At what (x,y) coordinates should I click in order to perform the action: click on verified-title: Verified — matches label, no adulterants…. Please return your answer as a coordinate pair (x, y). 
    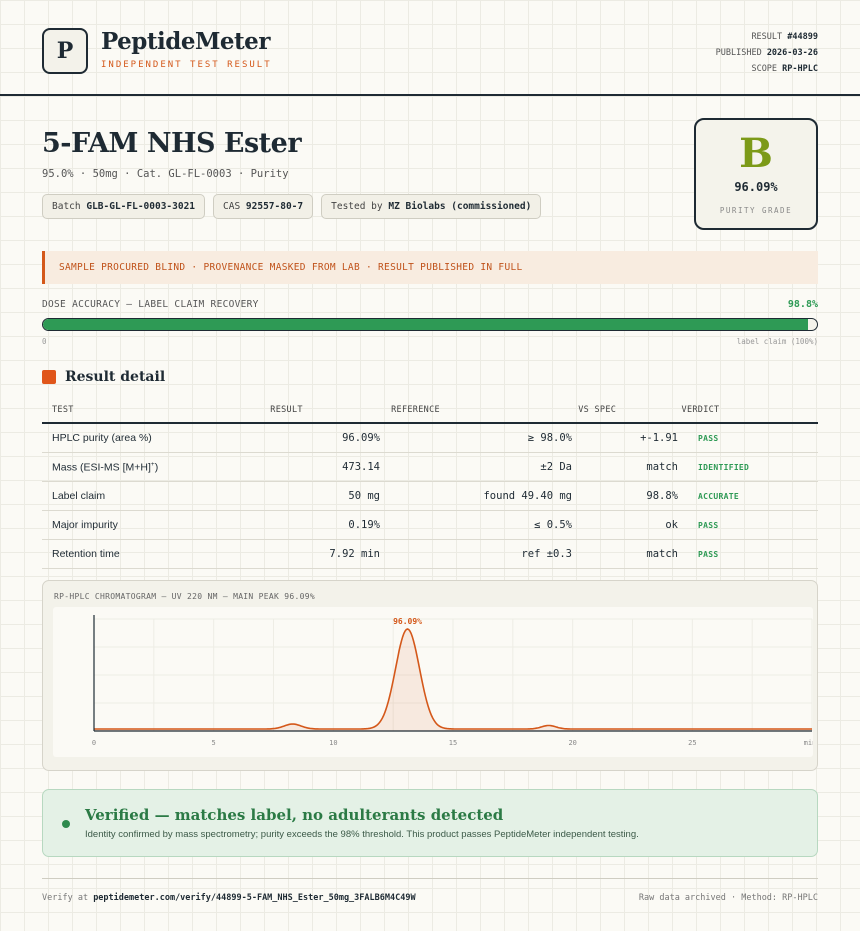
    Looking at the image, I should click on (294, 815).